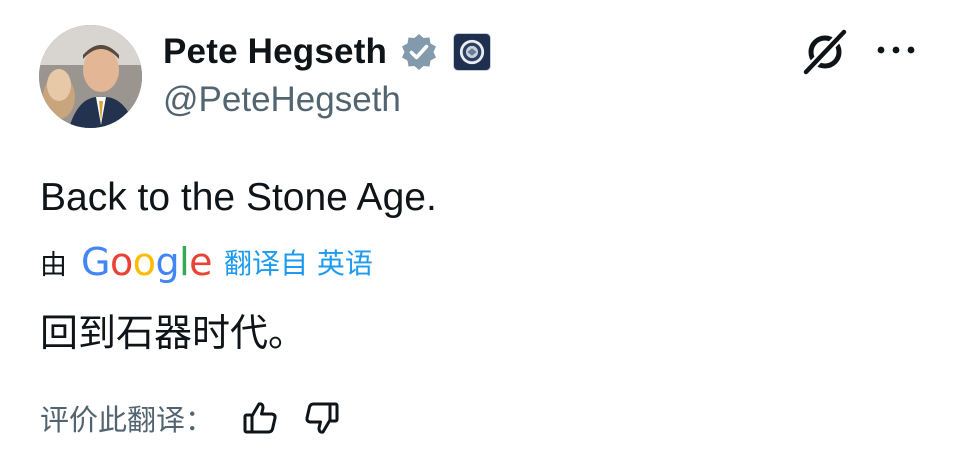 This screenshot has height=470, width=960. I want to click on display-name: Pete Hegseth, so click(275, 52).